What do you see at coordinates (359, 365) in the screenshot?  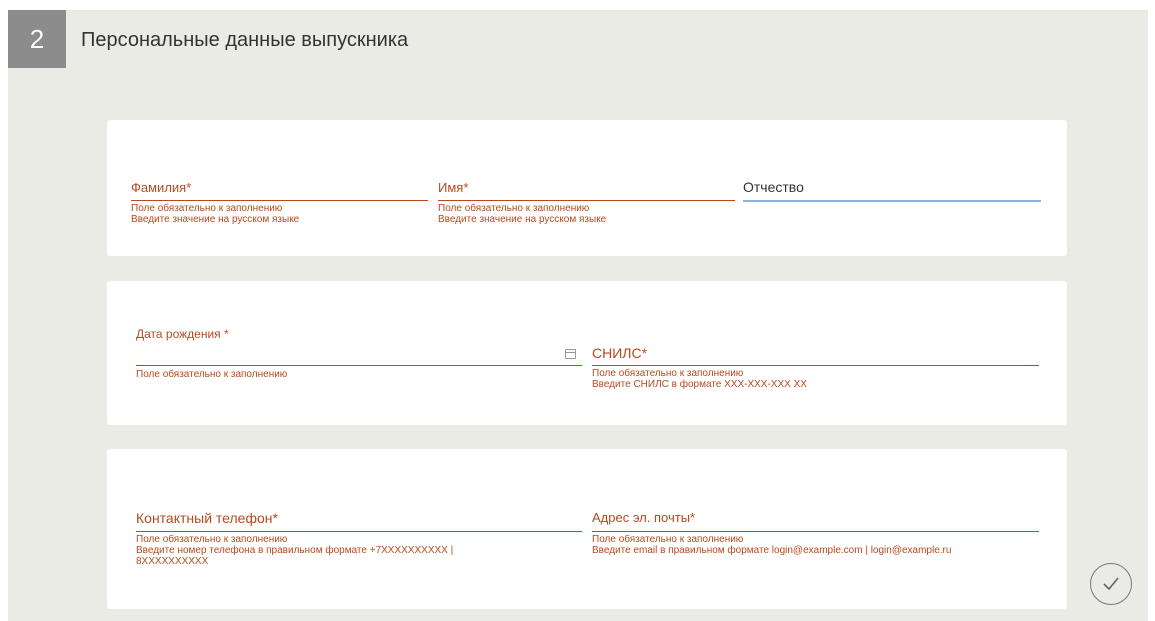 I see `birthdate-input-line` at bounding box center [359, 365].